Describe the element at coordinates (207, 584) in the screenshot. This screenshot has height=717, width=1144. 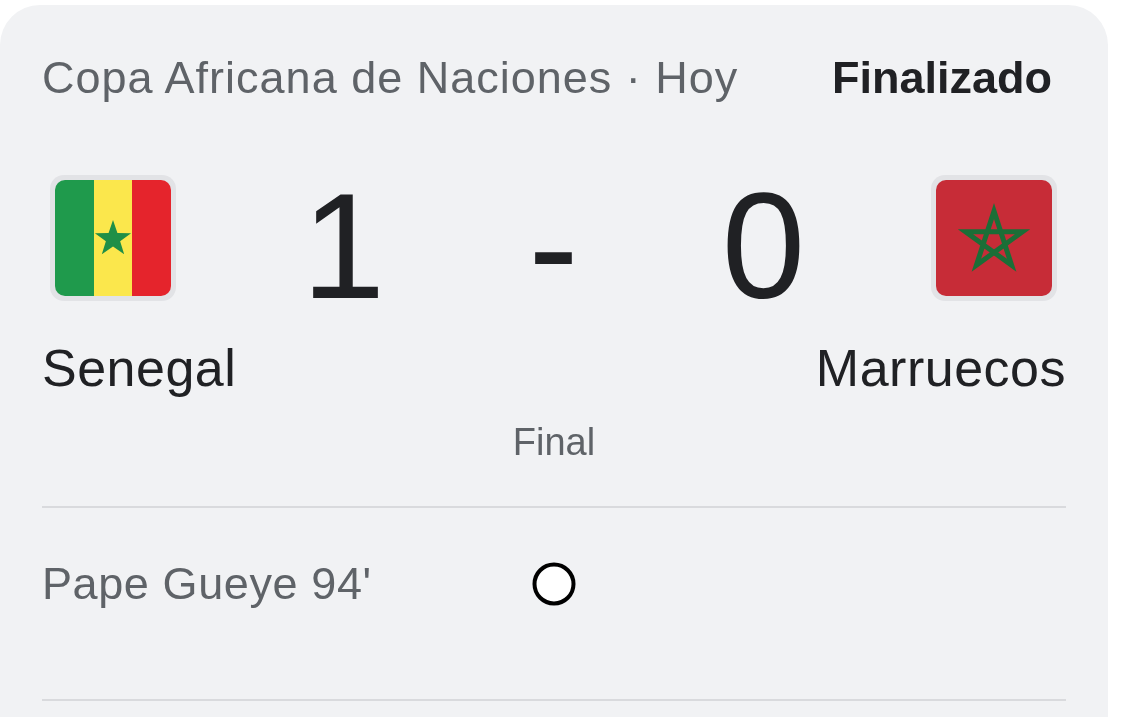
I see `goal-scorer: Pape Gueye 94'` at that location.